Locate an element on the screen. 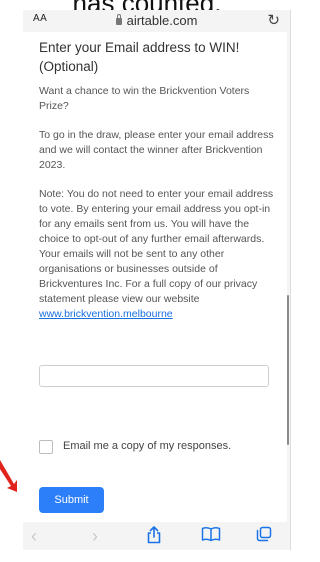 The height and width of the screenshot is (562, 320). submit-button: Submit is located at coordinates (71, 500).